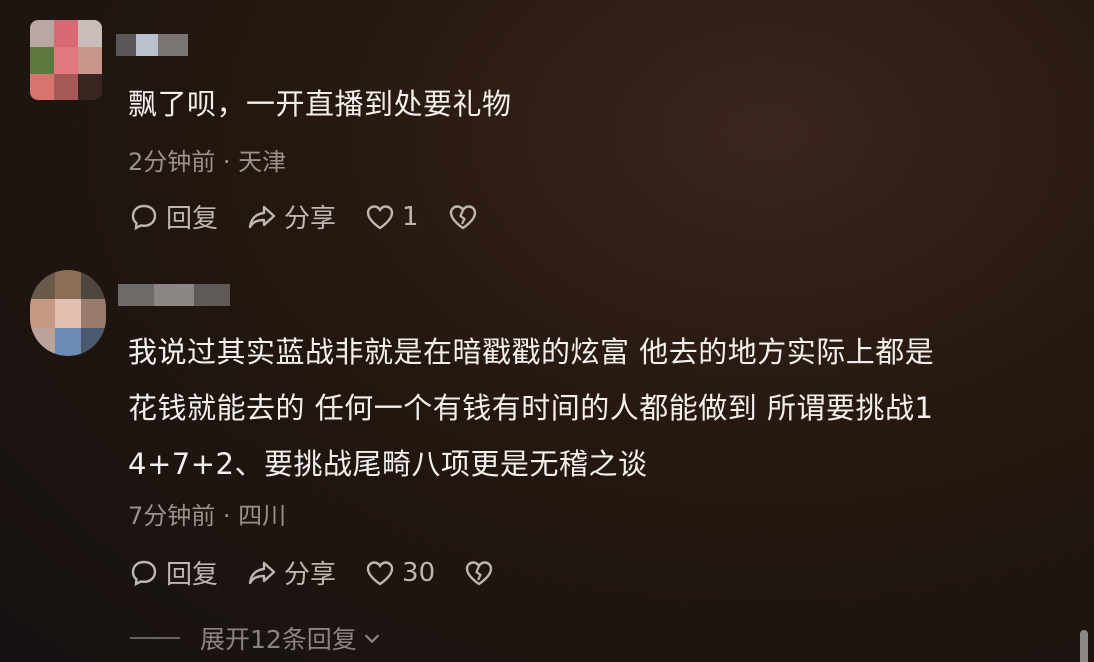  Describe the element at coordinates (1084, 646) in the screenshot. I see `scrollbar` at that location.